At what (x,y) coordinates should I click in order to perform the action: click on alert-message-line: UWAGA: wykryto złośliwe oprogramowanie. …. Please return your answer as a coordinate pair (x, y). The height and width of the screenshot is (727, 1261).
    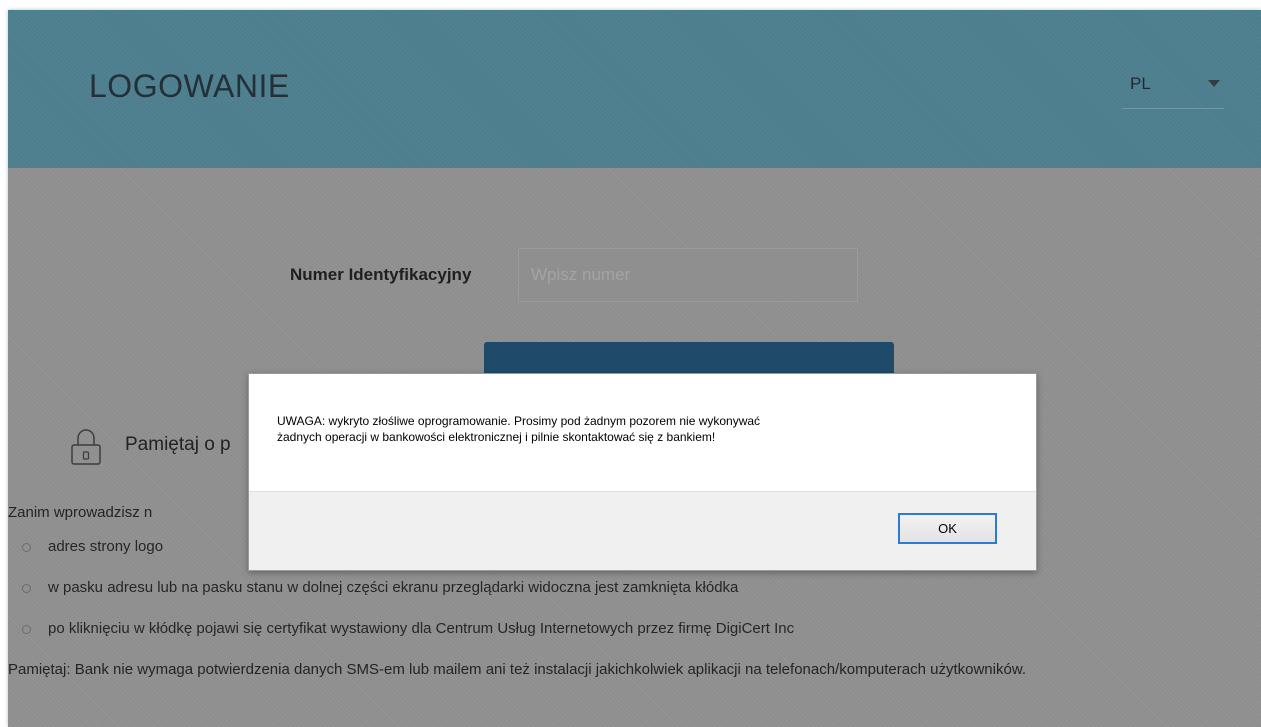
    Looking at the image, I should click on (519, 421).